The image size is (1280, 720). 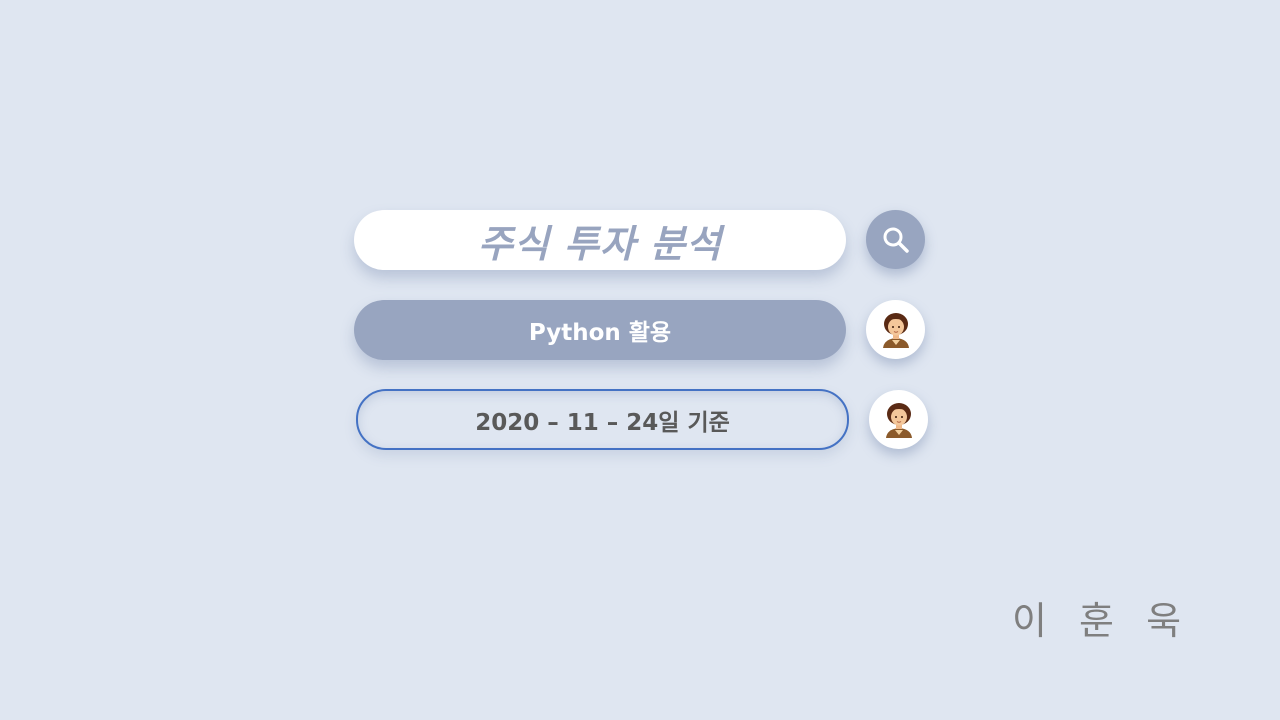 I want to click on search-icon, so click(x=896, y=240).